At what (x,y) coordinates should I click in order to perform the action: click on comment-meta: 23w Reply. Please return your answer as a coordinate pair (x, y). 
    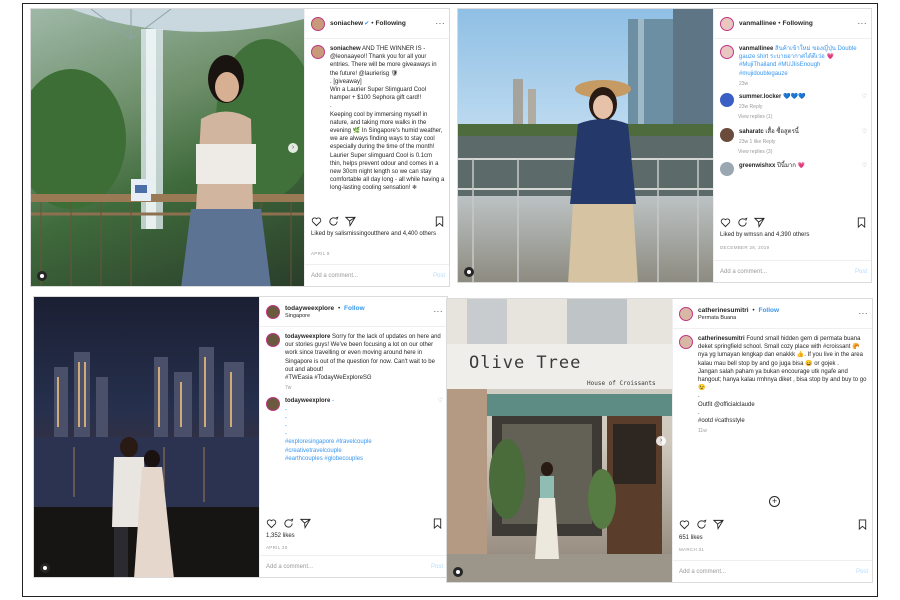
    Looking at the image, I should click on (798, 107).